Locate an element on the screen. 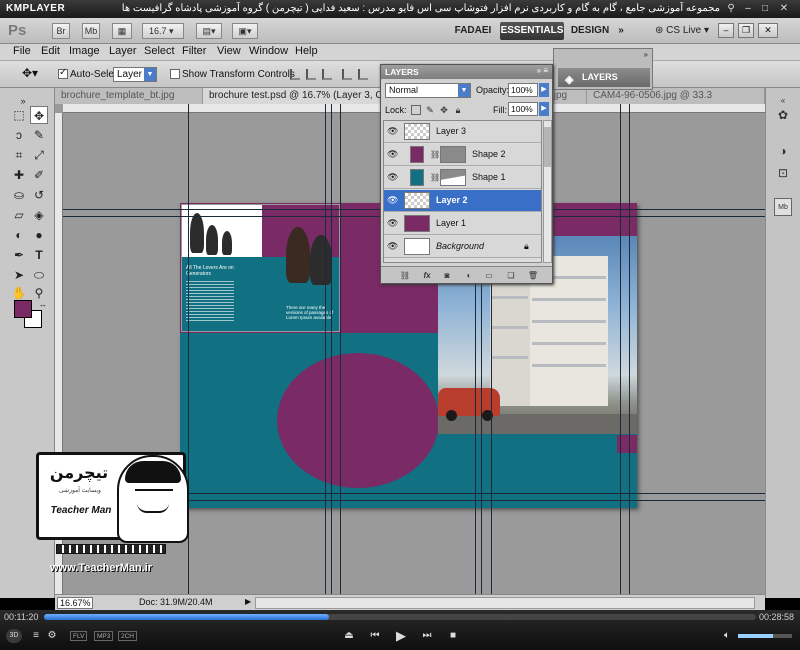 The image size is (800, 650). adjustments-panel-icon: ◑ is located at coordinates (783, 151).